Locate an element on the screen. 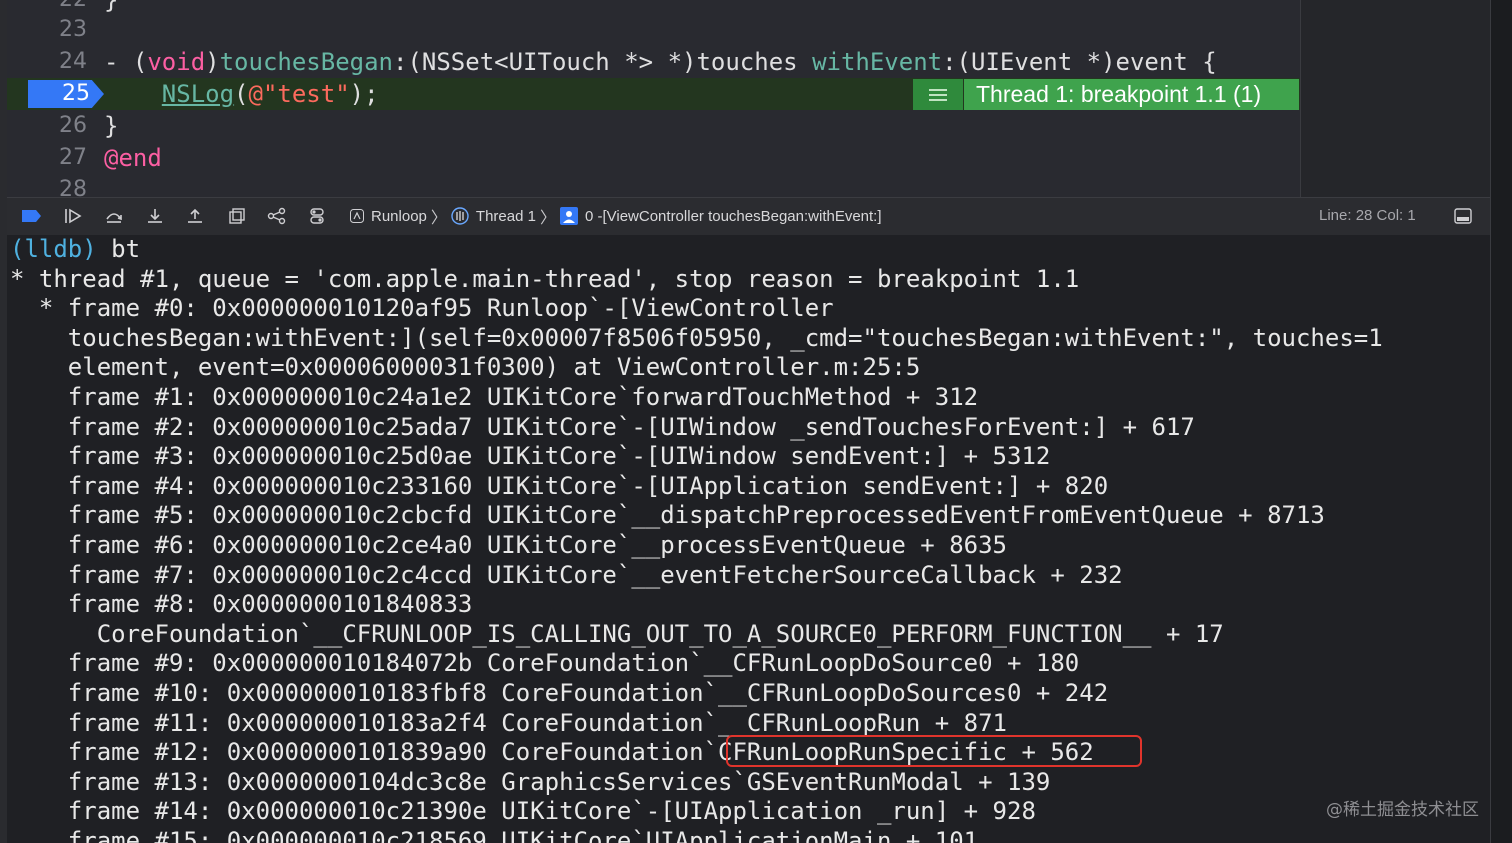  code-text: } is located at coordinates (111, 126).